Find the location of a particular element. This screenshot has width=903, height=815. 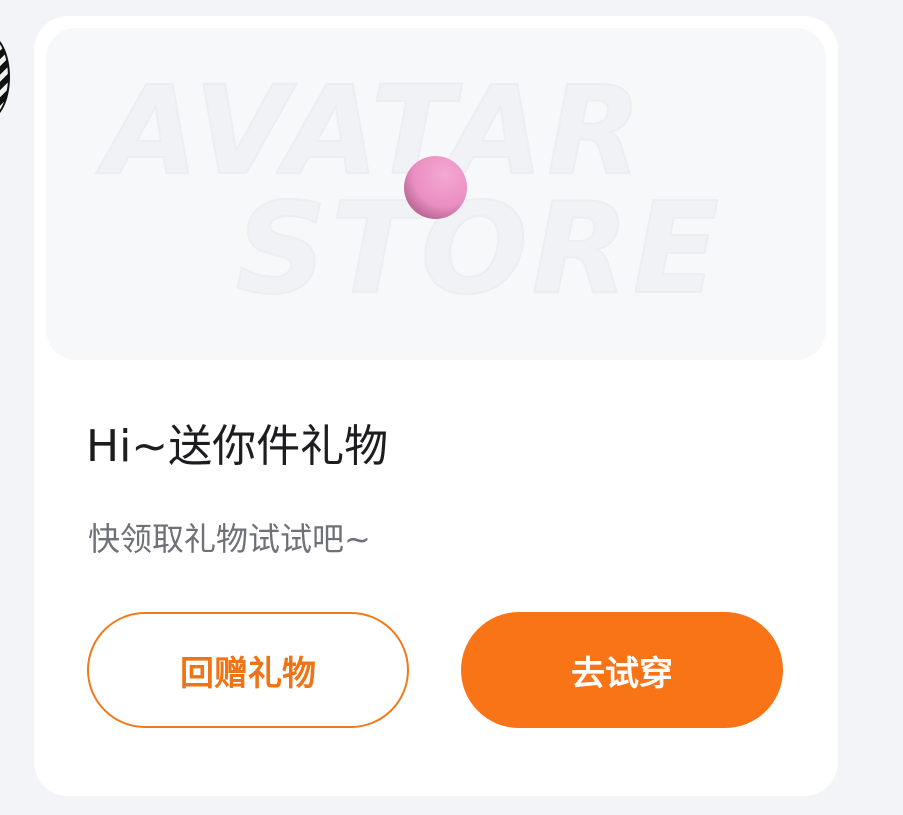

try-on-button: 去试穿 is located at coordinates (622, 670).